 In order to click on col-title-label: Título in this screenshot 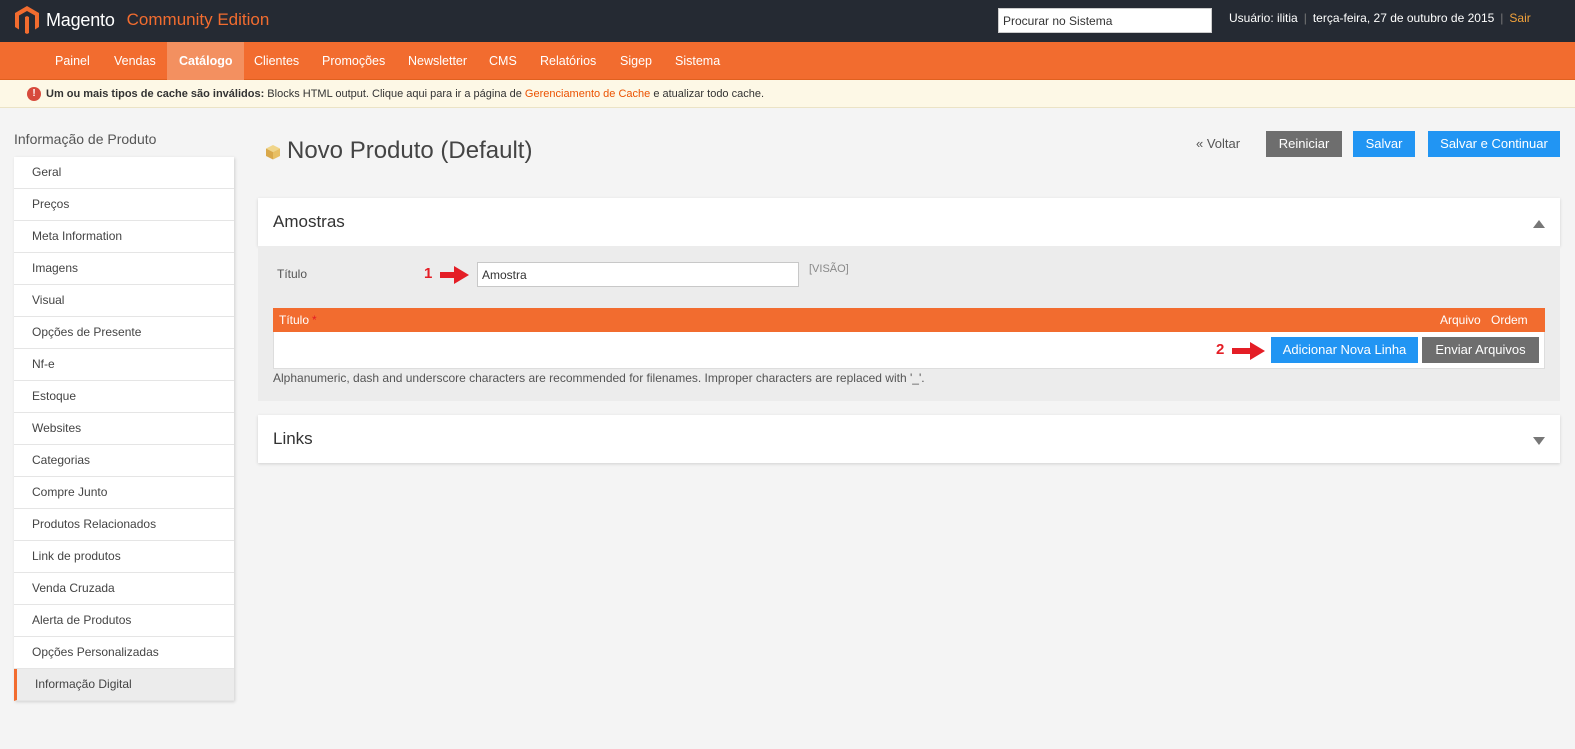, I will do `click(294, 320)`.